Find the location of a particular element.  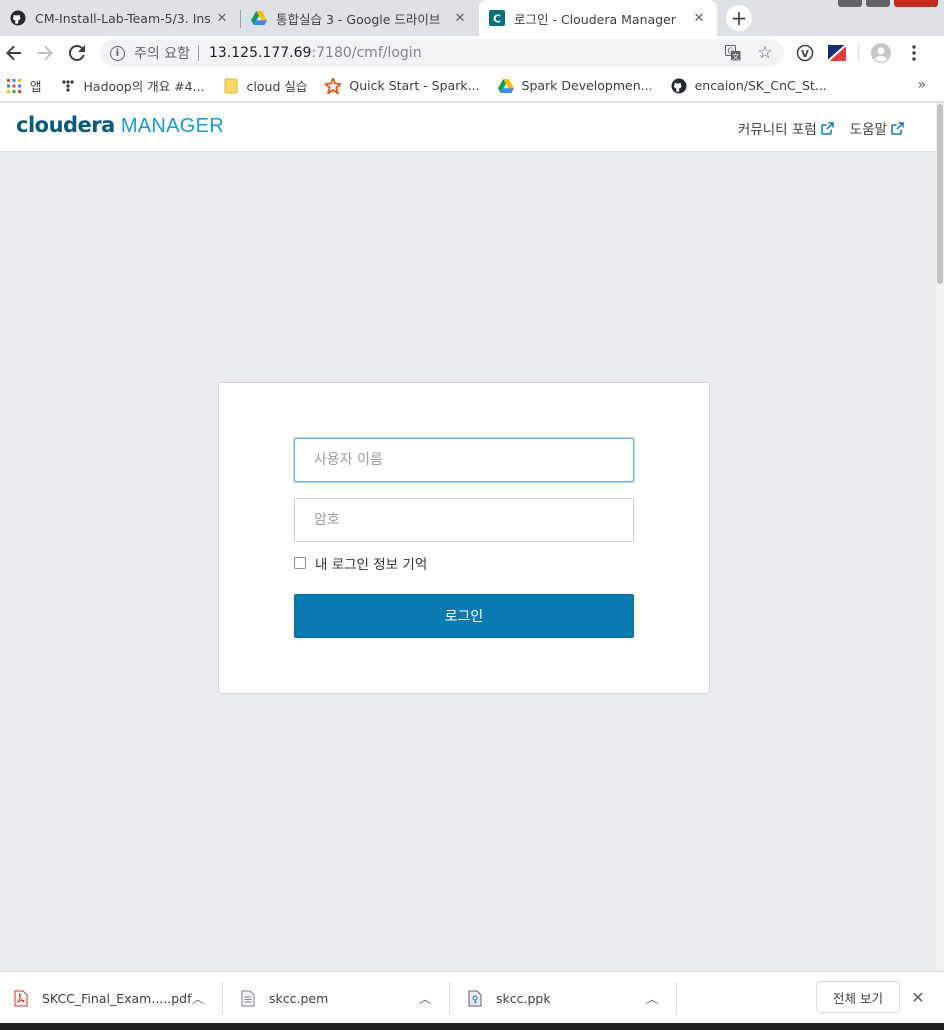

remember-me-checkbox is located at coordinates (300, 563).